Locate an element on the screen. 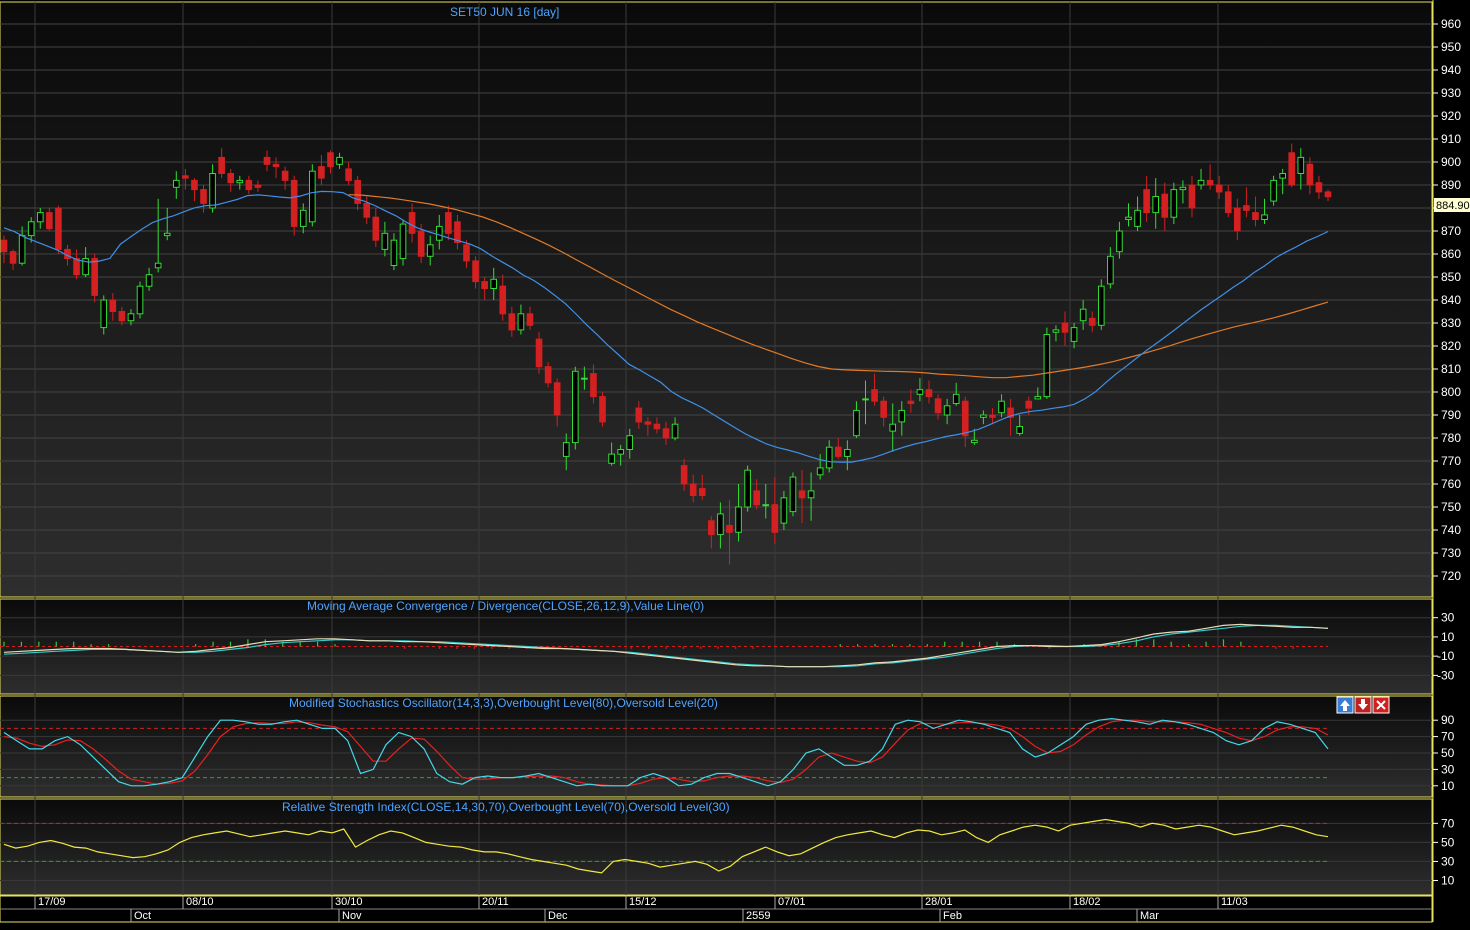 The width and height of the screenshot is (1470, 930). month-tick-label: Dec is located at coordinates (558, 916).